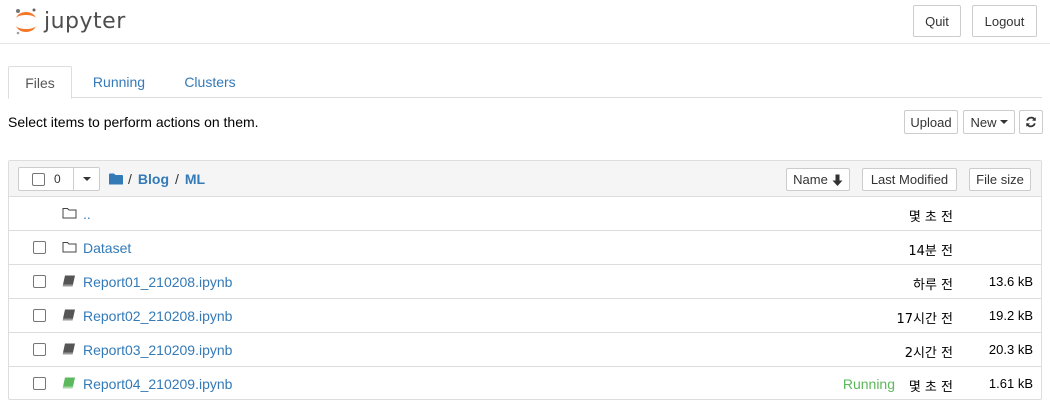 This screenshot has width=1050, height=412. Describe the element at coordinates (932, 285) in the screenshot. I see `item-modified: 하루 전` at that location.